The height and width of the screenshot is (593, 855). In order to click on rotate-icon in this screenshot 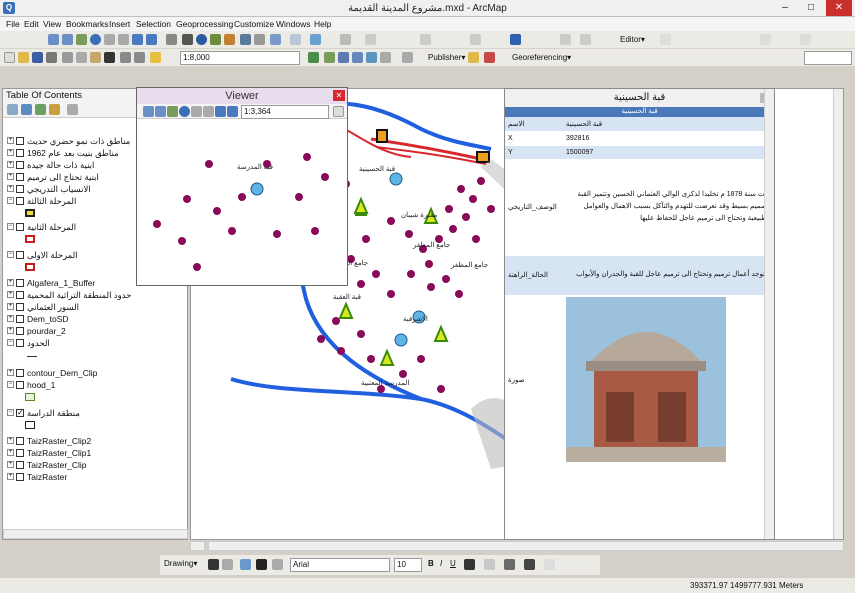, I will do `click(227, 564)`.